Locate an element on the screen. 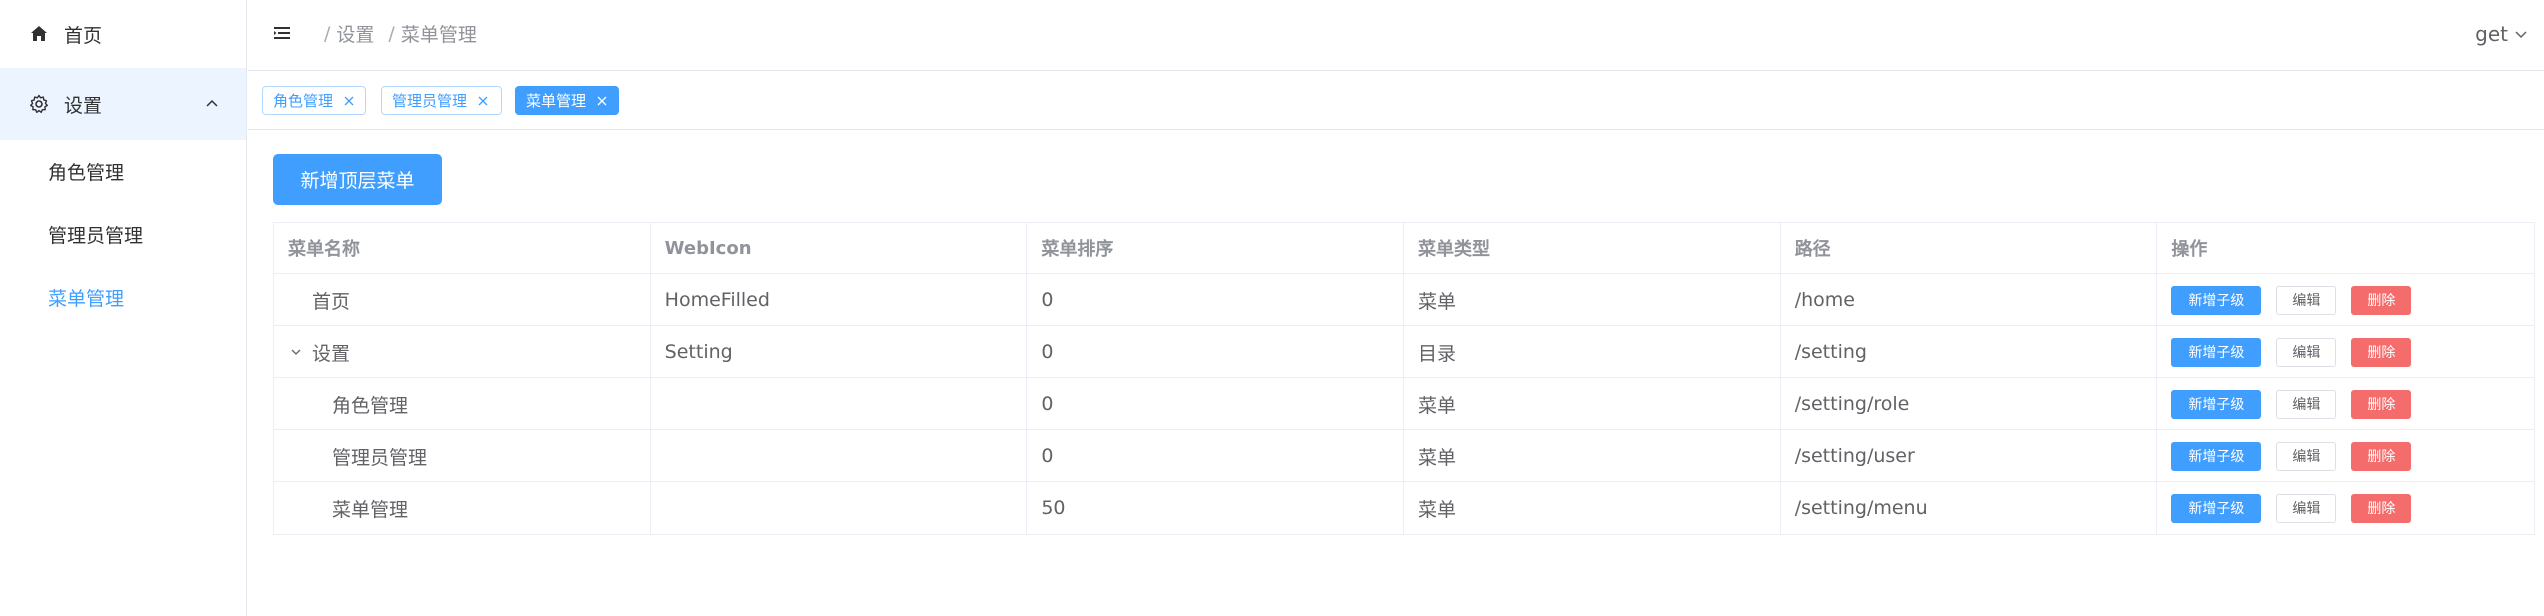 Image resolution: width=2544 pixels, height=616 pixels. column-header-path: 路径 is located at coordinates (1969, 248).